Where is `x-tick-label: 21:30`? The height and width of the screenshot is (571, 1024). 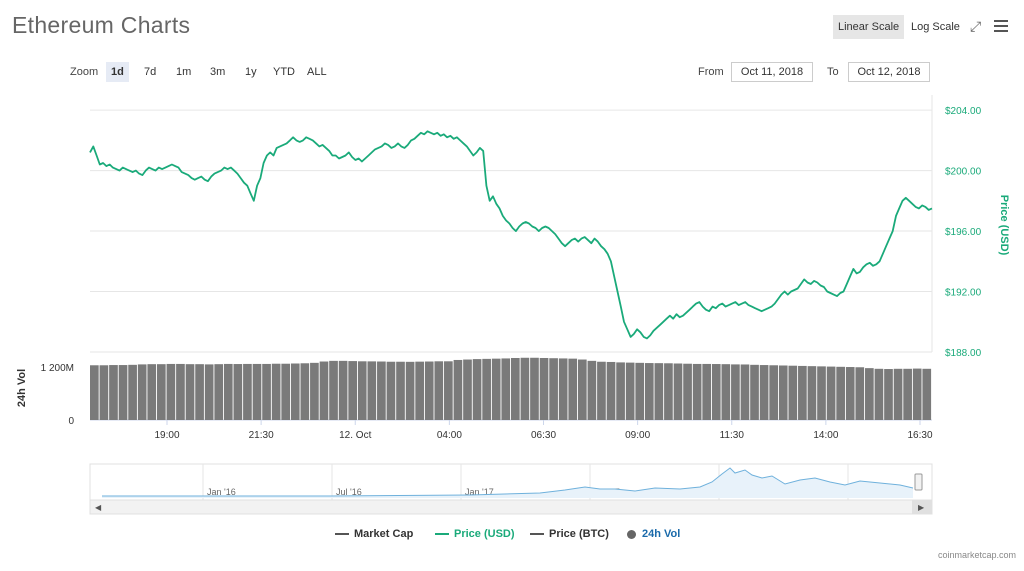 x-tick-label: 21:30 is located at coordinates (261, 435).